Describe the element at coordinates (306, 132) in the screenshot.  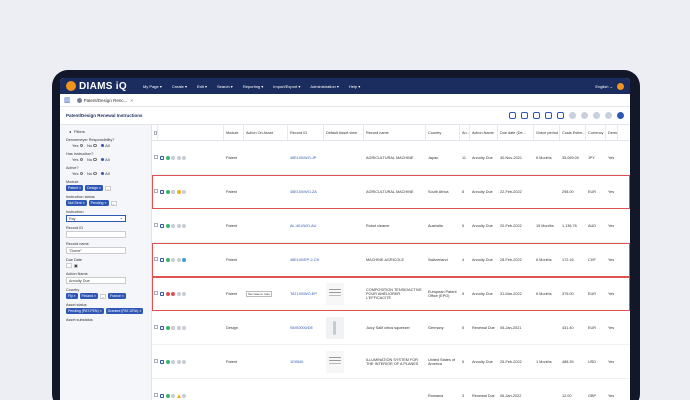
I see `col-record-id: Record ID` at that location.